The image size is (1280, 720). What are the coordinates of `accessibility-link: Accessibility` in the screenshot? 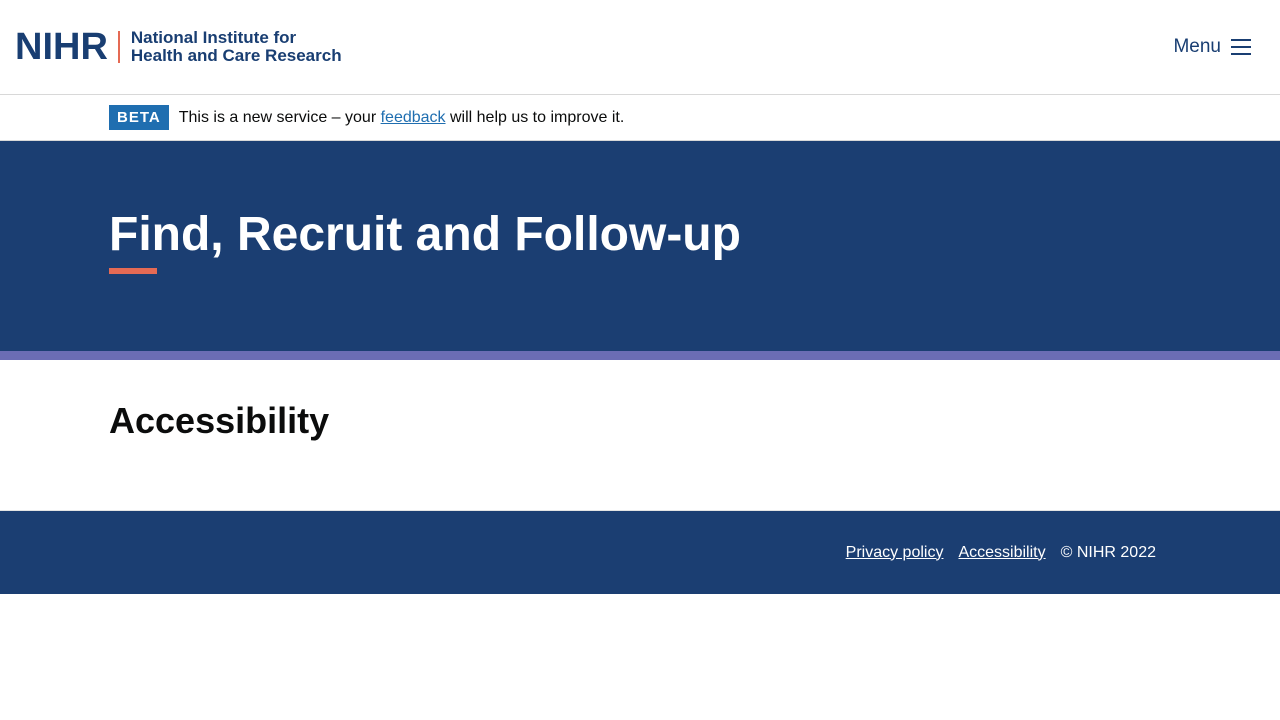 It's located at (1001, 553).